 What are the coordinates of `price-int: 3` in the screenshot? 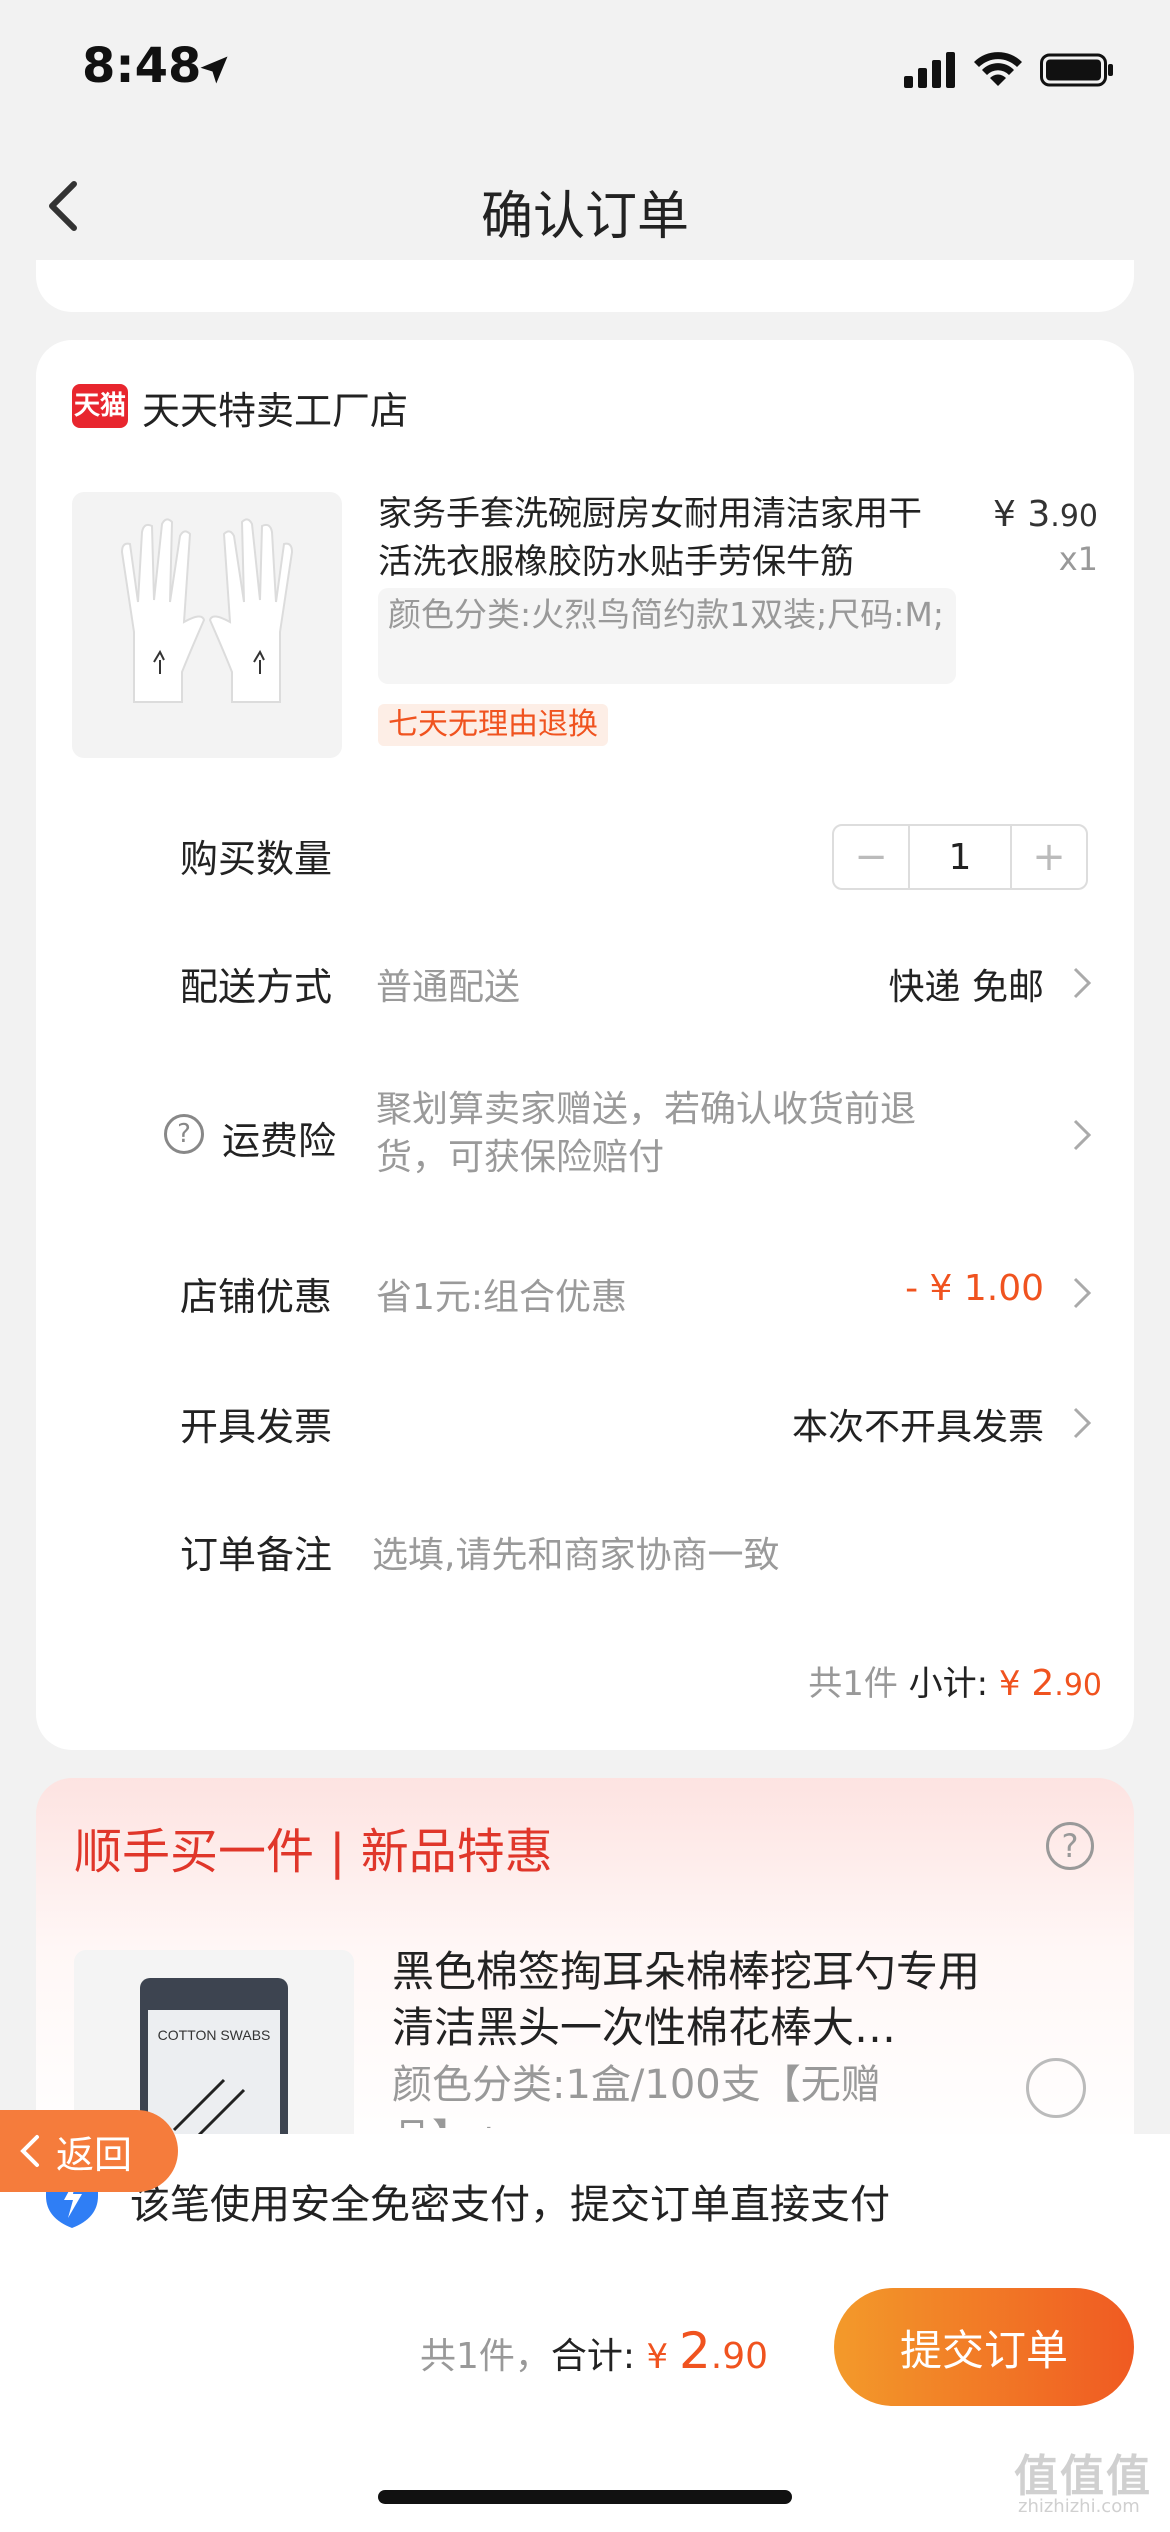 It's located at (1039, 514).